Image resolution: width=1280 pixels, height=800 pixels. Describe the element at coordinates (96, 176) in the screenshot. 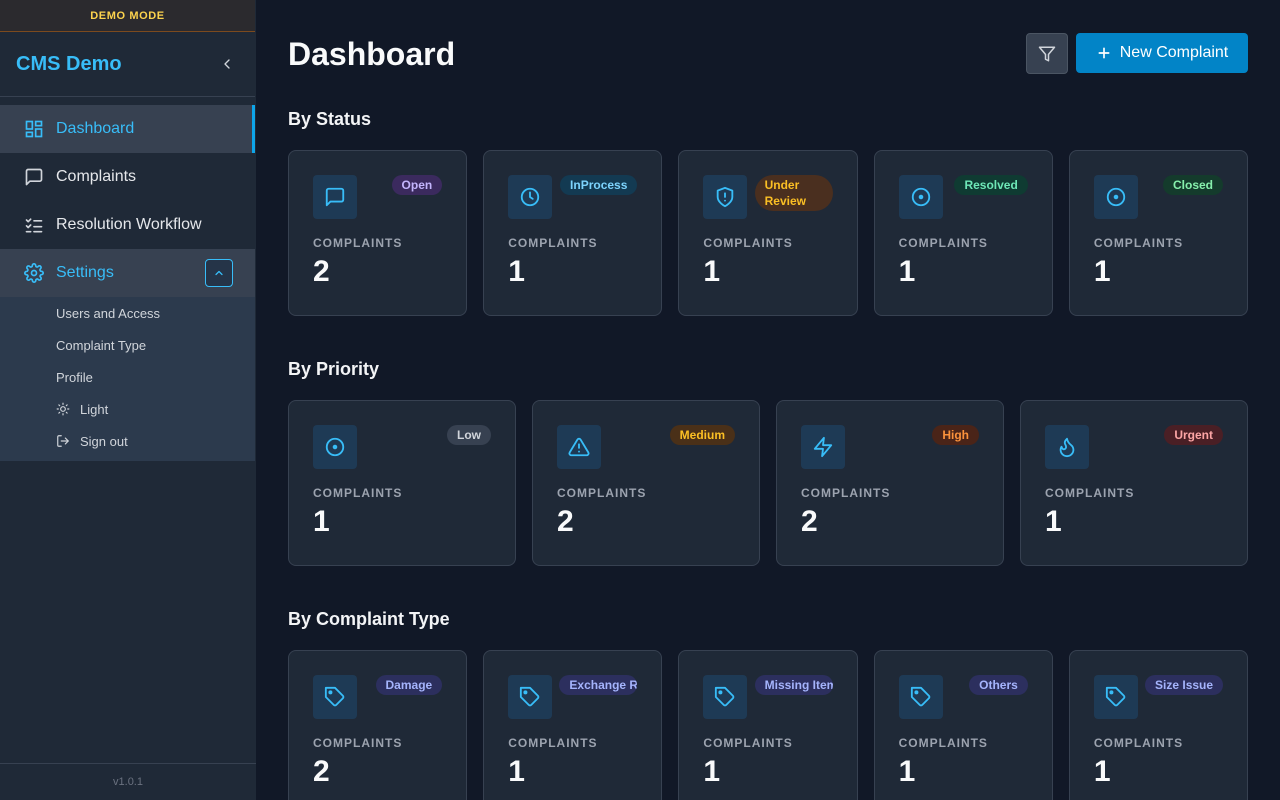

I see `sidebar-item-label: Complaints` at that location.